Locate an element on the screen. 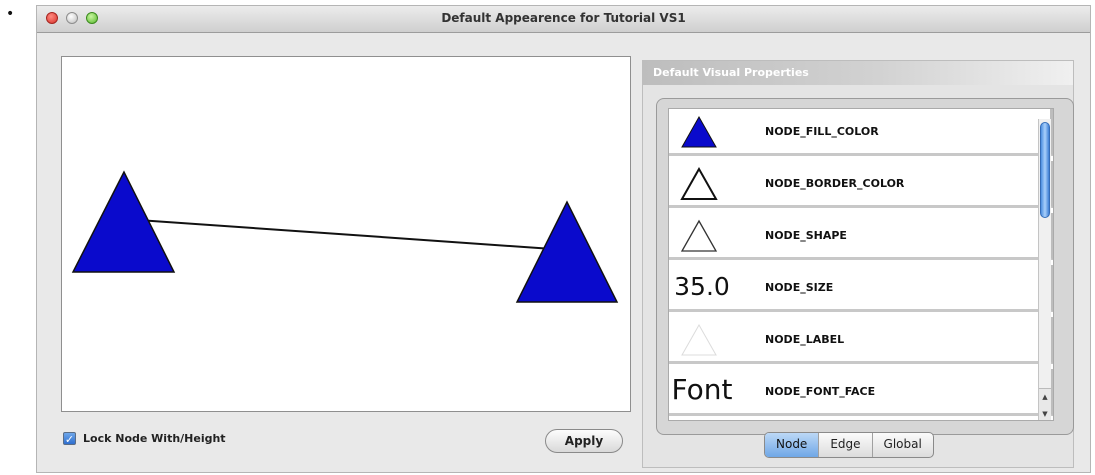 This screenshot has width=1095, height=475. apply-button: Apply is located at coordinates (584, 441).